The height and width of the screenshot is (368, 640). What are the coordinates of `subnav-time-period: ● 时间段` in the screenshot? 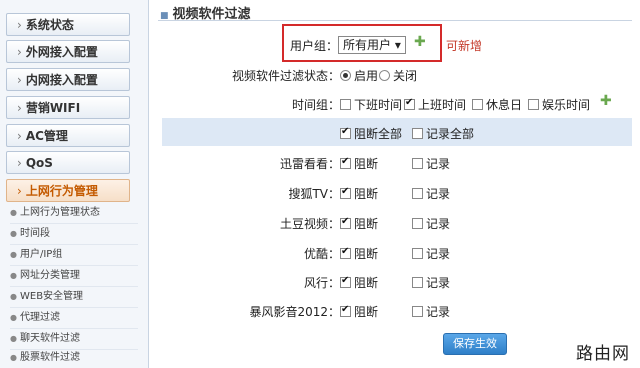 It's located at (74, 234).